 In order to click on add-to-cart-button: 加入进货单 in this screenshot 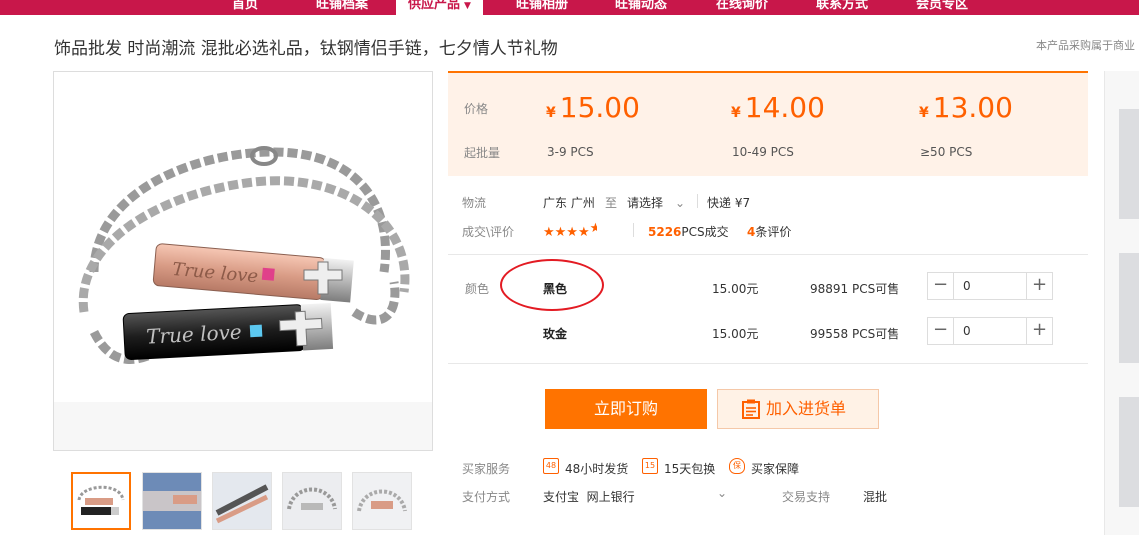, I will do `click(798, 409)`.